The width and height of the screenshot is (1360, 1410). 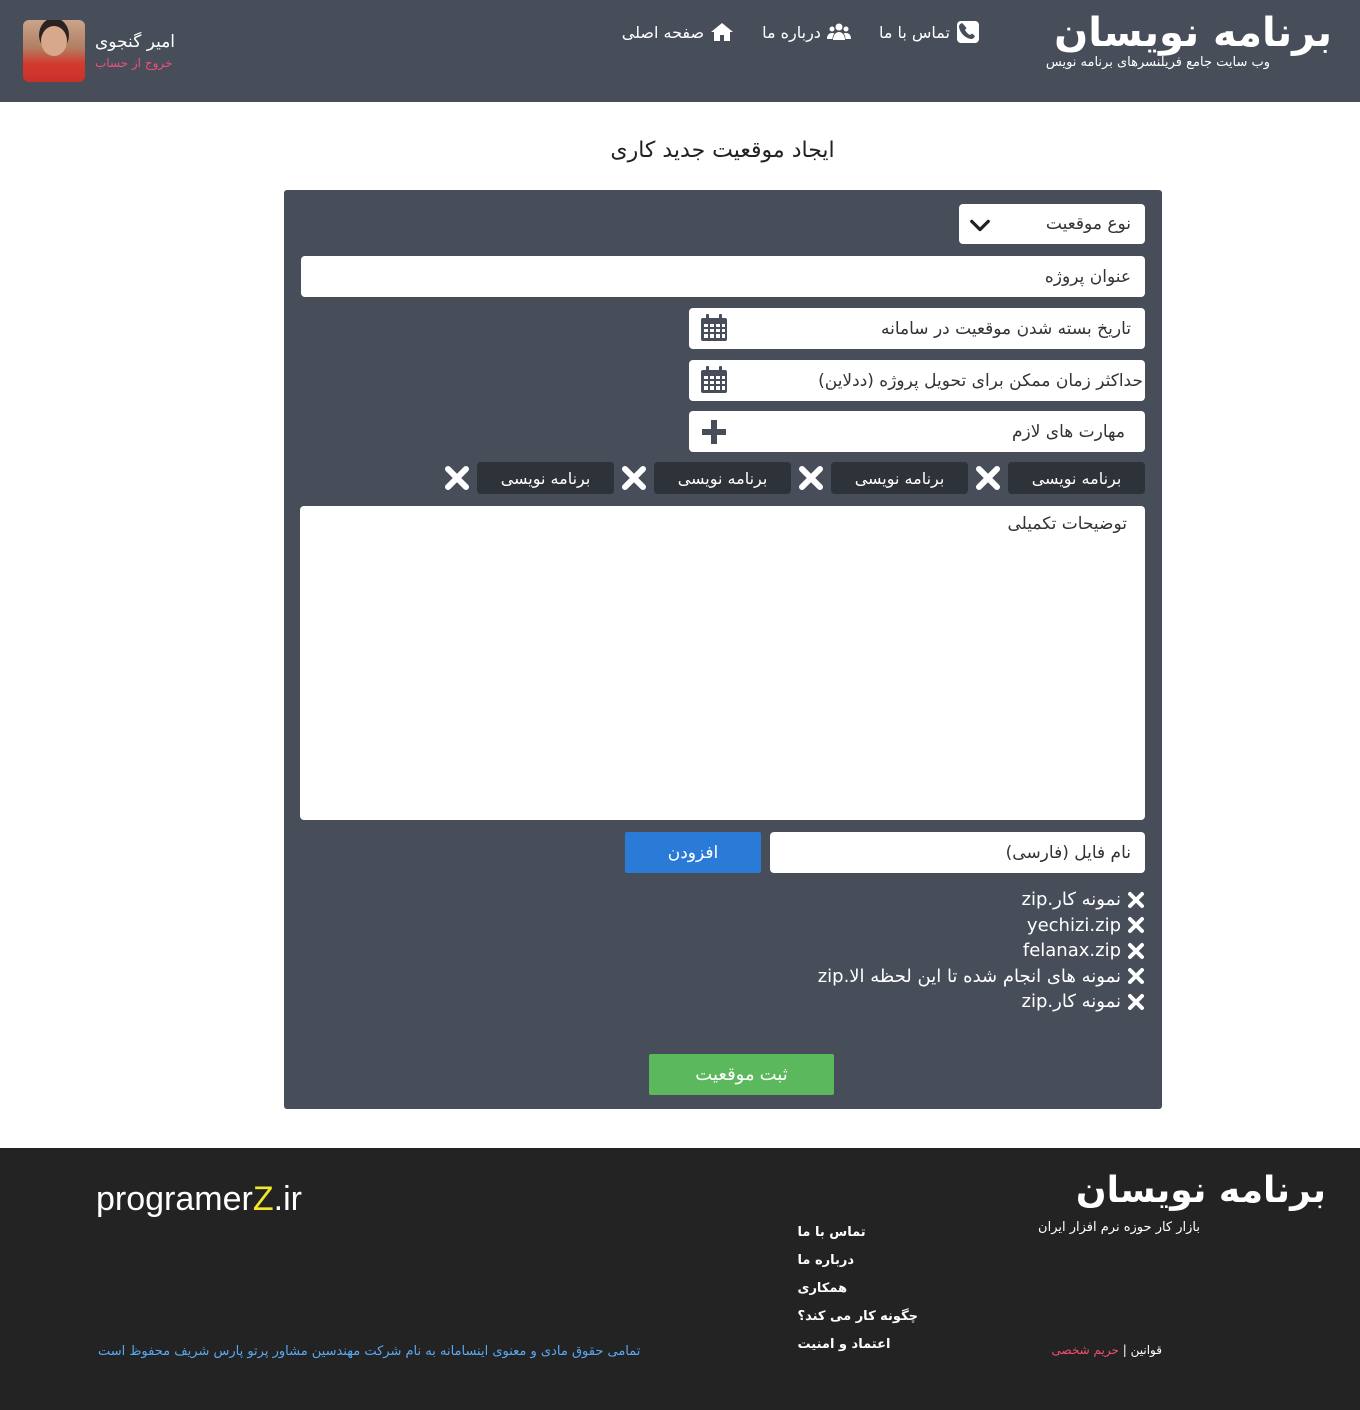 What do you see at coordinates (1005, 328) in the screenshot?
I see `close-date-placeholder: تاریخ بسته شدن موقعیت در سامانه` at bounding box center [1005, 328].